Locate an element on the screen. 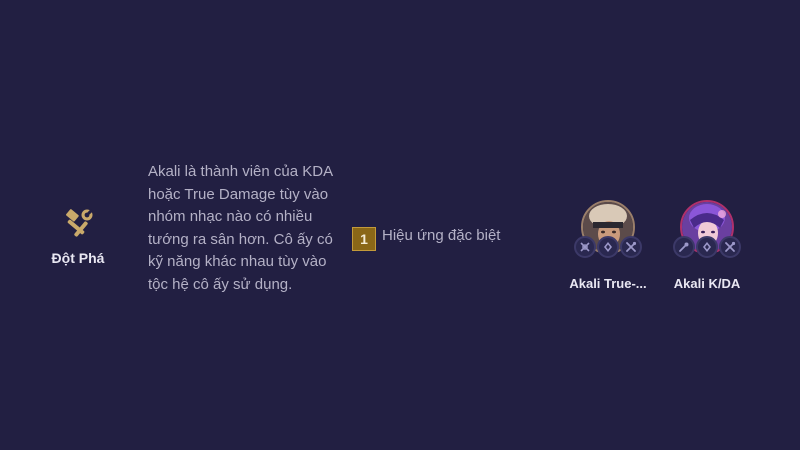  tier-badge: 1 is located at coordinates (364, 239).